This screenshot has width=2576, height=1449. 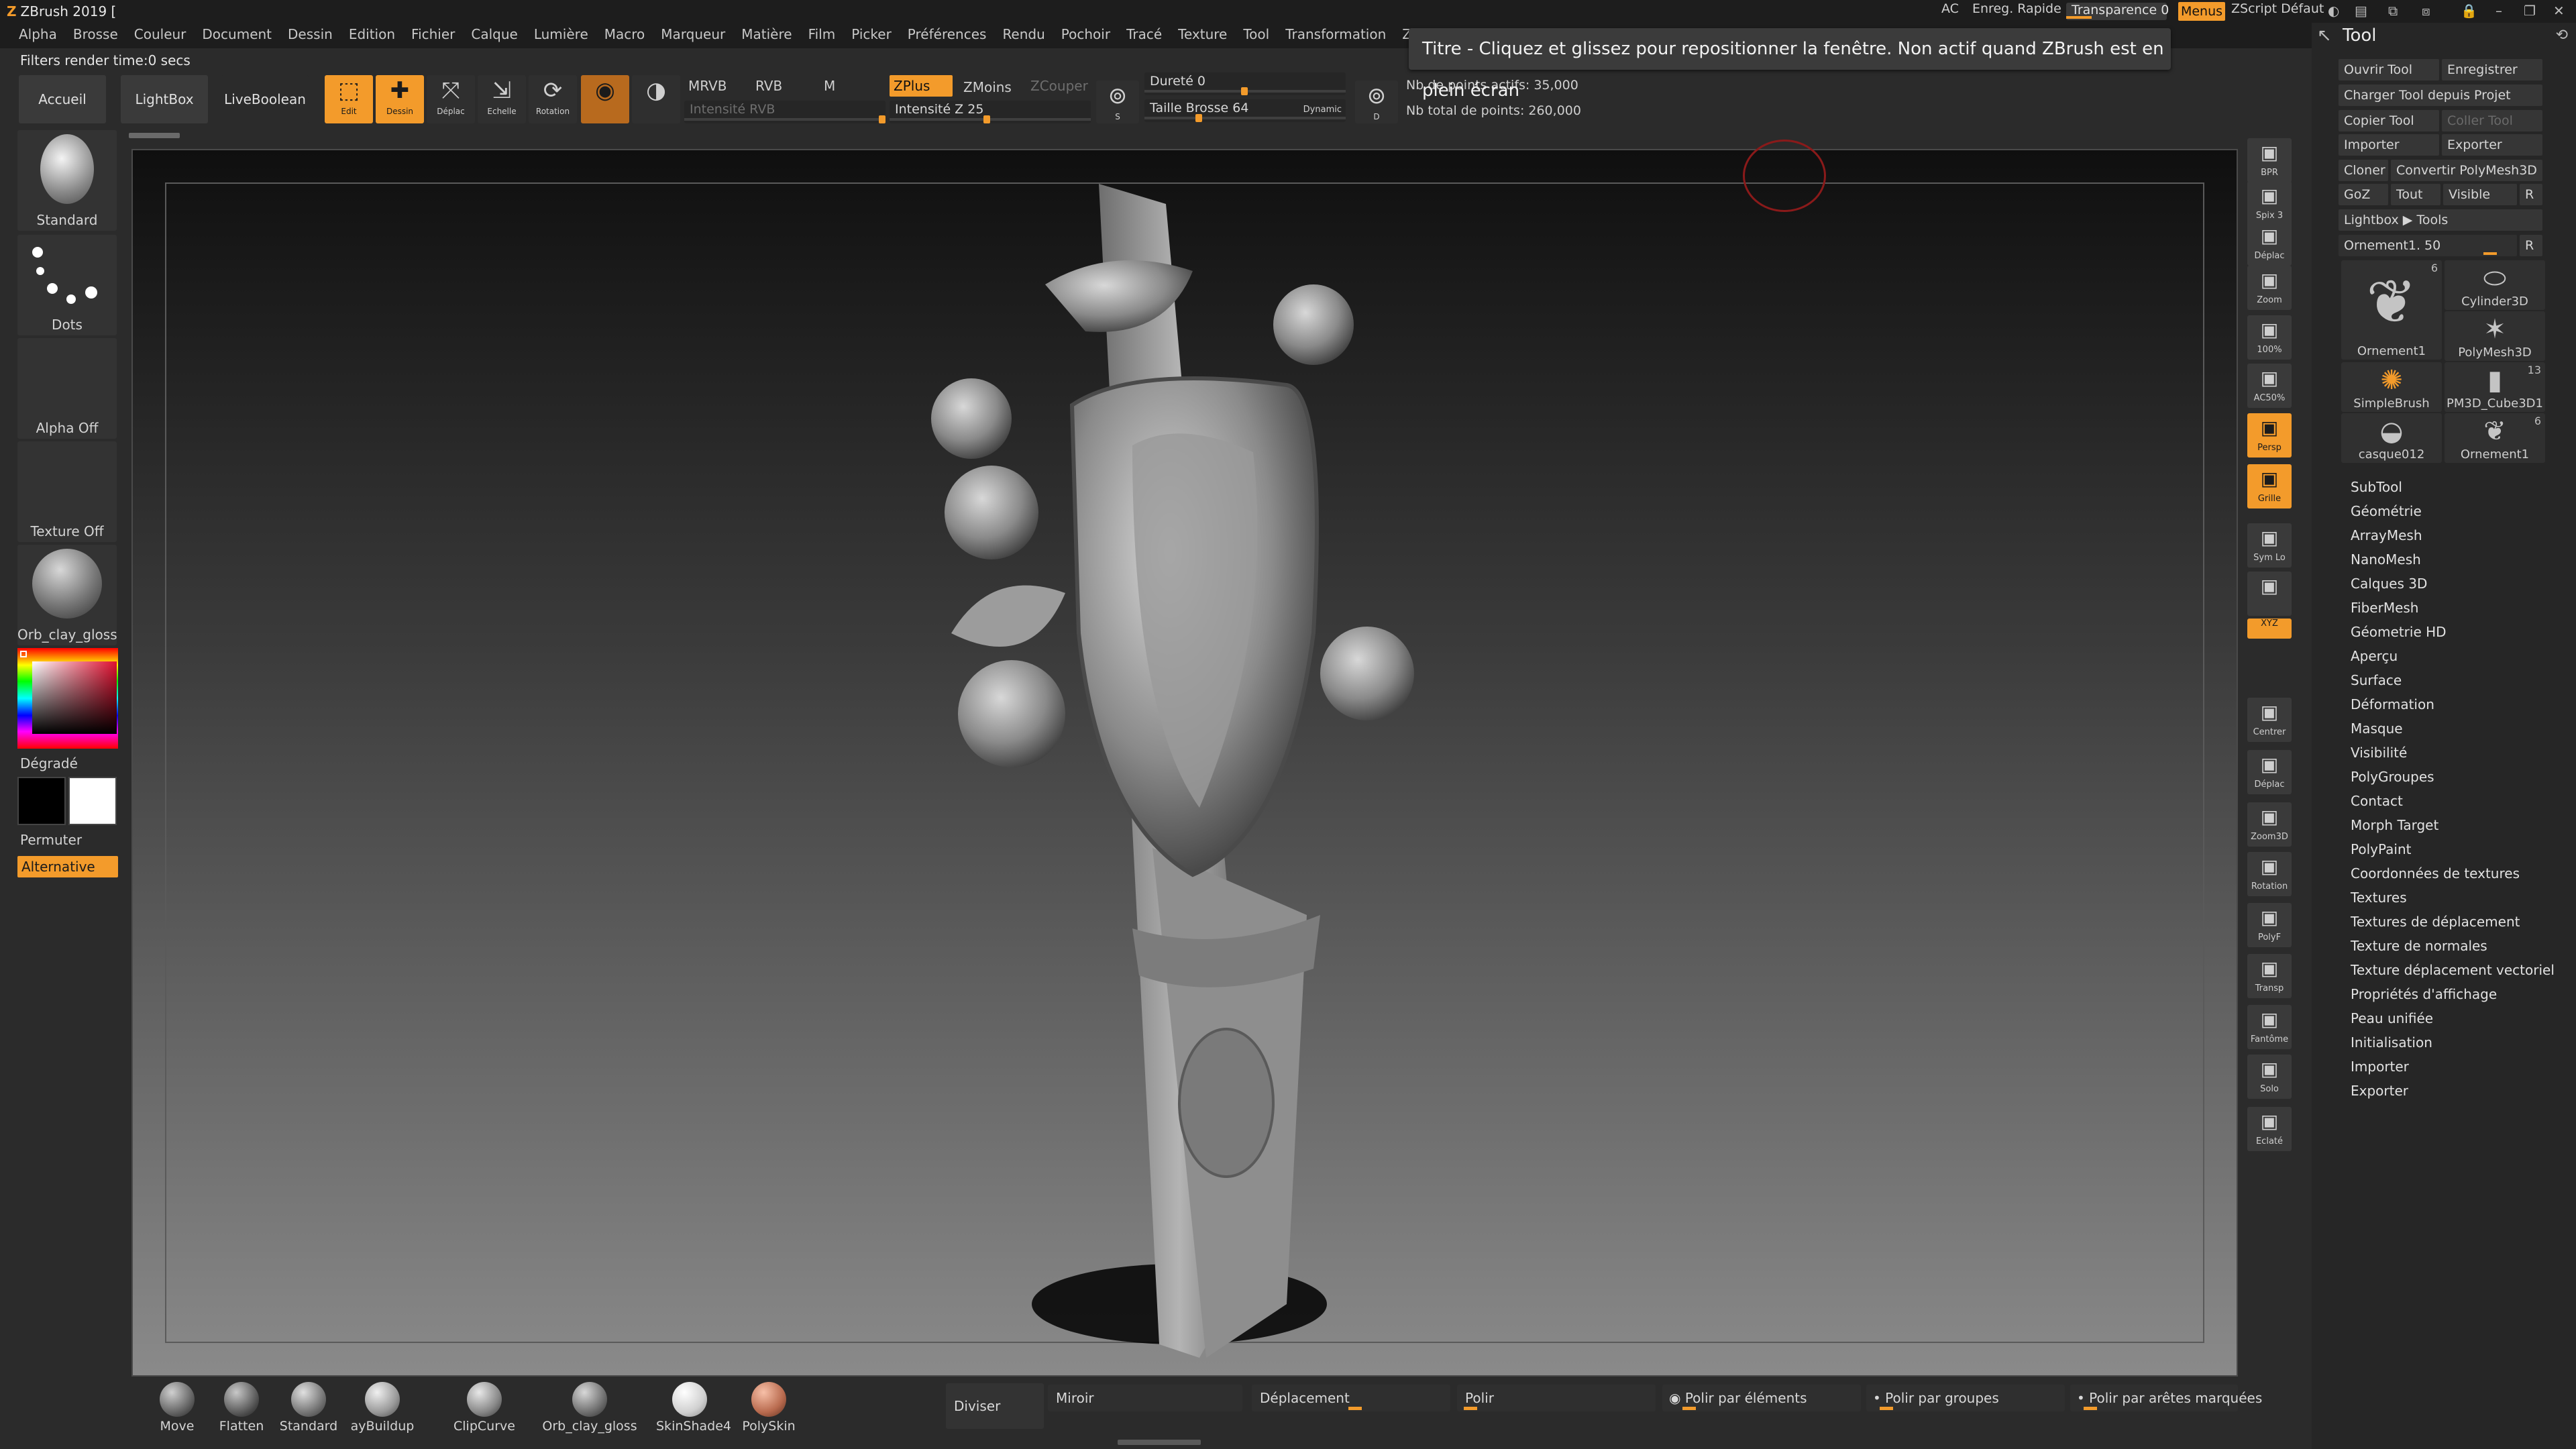 I want to click on palette-title: Tool, so click(x=2360, y=35).